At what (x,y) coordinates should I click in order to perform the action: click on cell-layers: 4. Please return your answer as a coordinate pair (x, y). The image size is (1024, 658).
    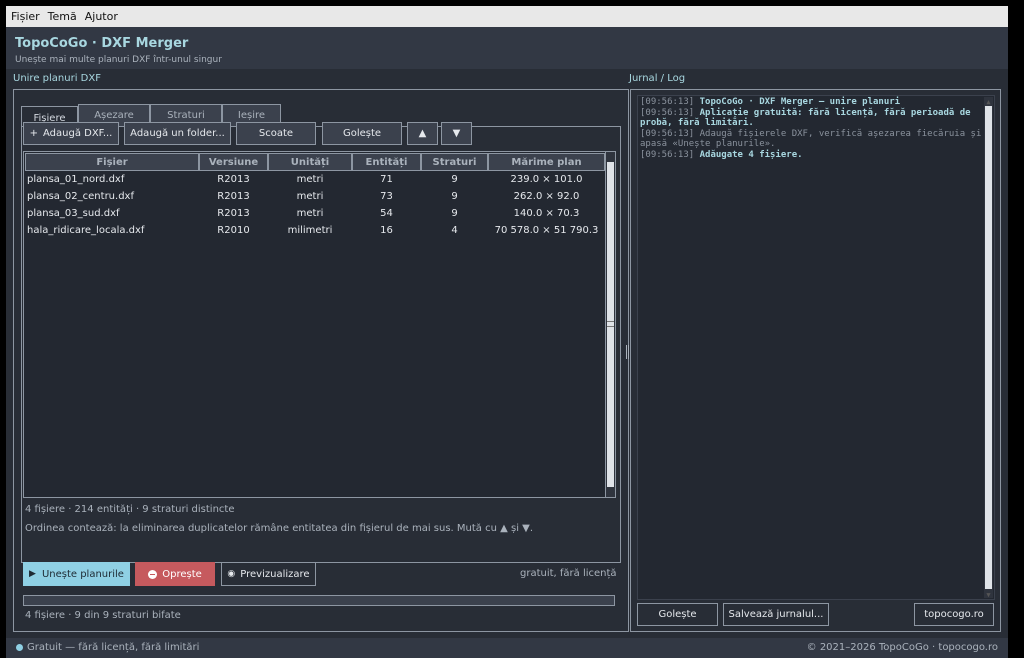
    Looking at the image, I should click on (454, 230).